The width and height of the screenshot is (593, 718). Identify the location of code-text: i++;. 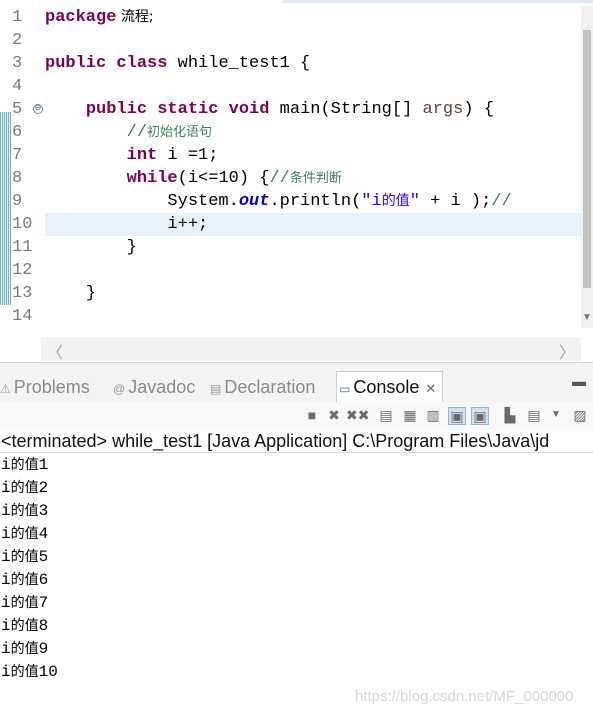
(188, 224).